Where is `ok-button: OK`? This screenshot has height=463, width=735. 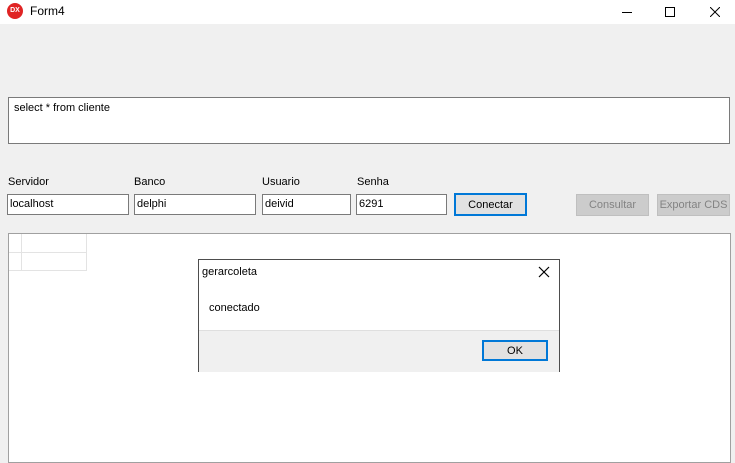
ok-button: OK is located at coordinates (515, 350).